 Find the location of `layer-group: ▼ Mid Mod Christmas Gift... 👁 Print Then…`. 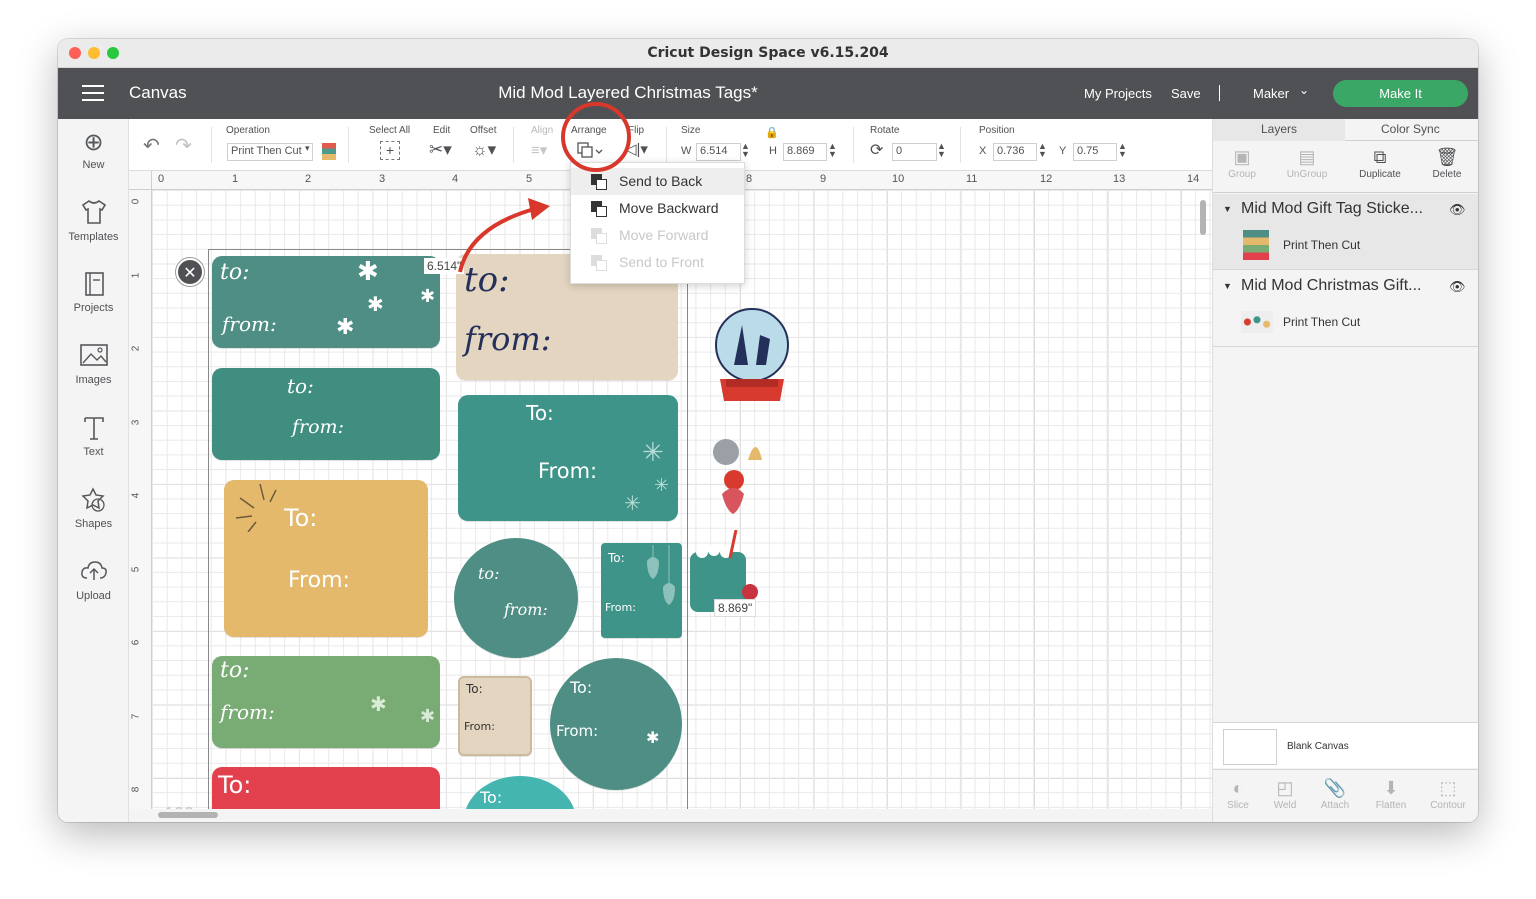

layer-group: ▼ Mid Mod Christmas Gift... 👁 Print Then… is located at coordinates (1345, 309).